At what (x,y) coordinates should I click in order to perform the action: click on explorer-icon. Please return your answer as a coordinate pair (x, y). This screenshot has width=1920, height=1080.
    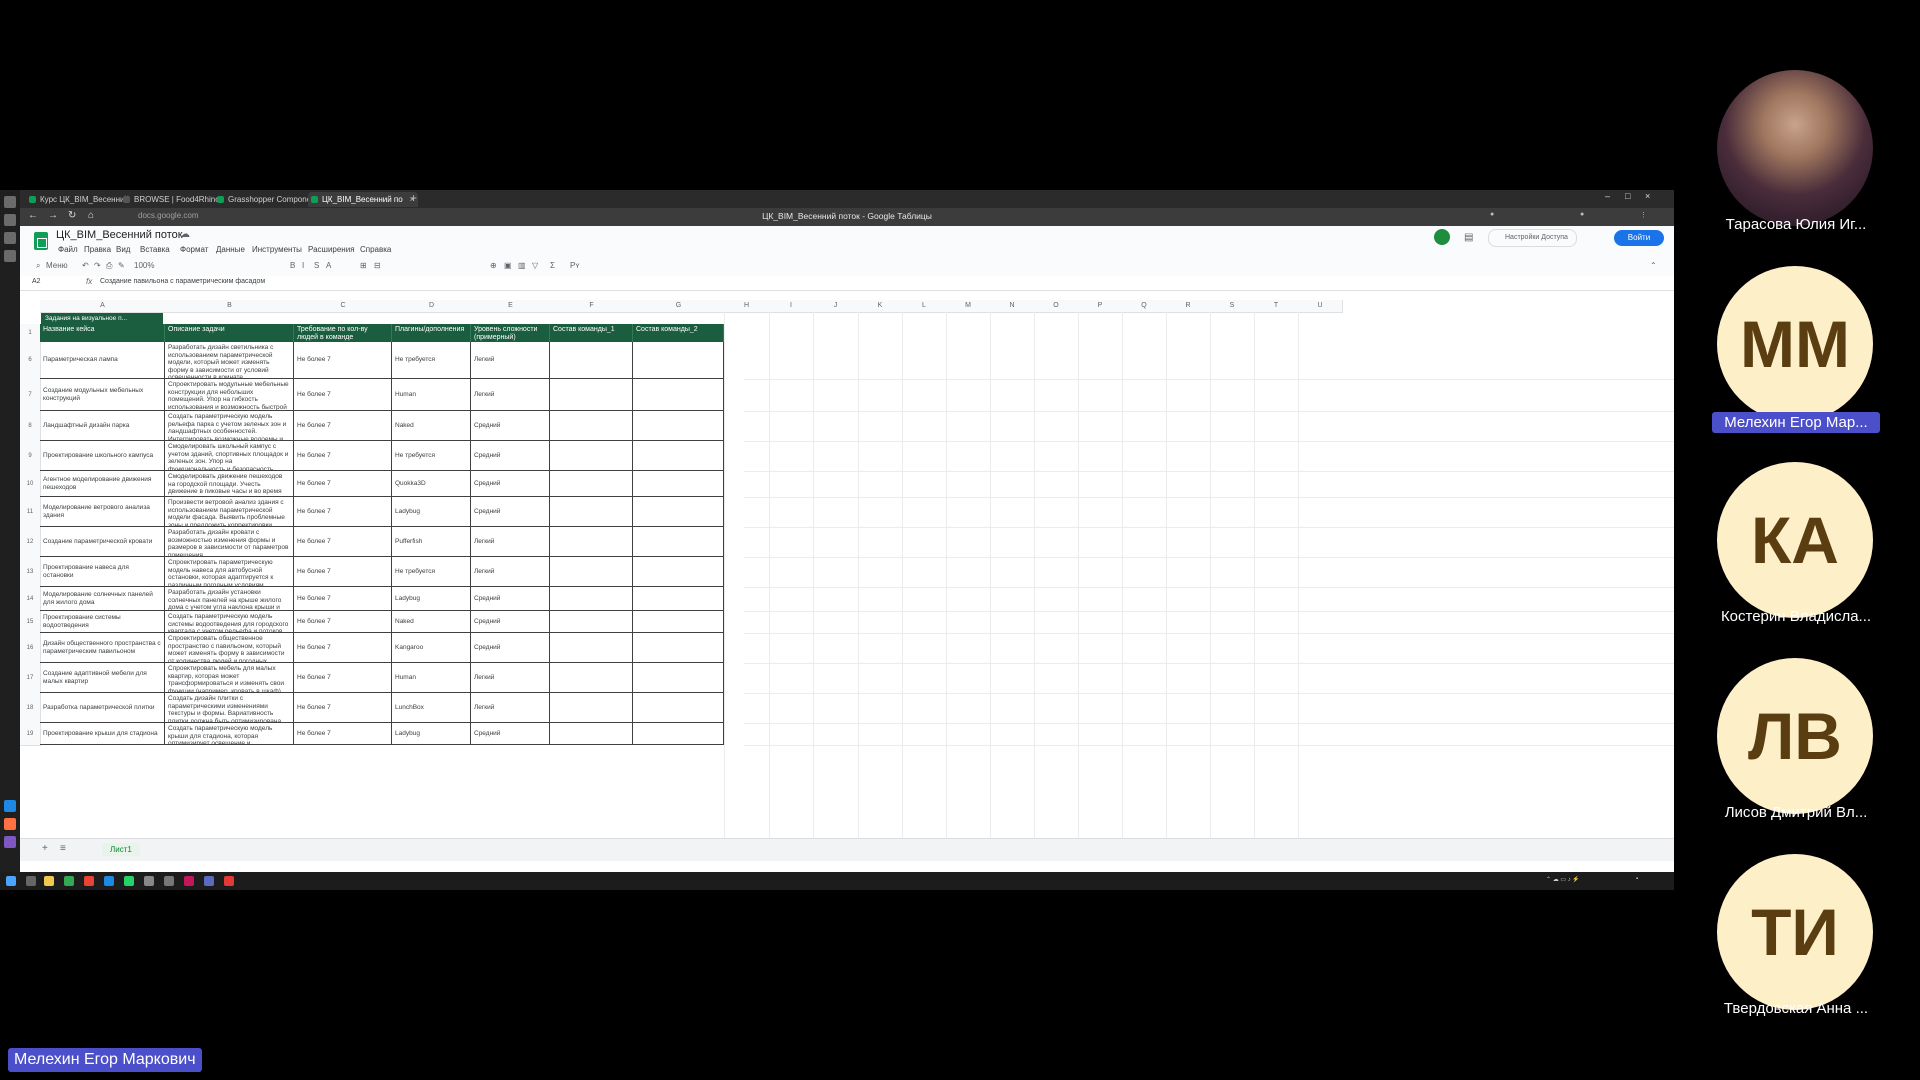
    Looking at the image, I should click on (49, 881).